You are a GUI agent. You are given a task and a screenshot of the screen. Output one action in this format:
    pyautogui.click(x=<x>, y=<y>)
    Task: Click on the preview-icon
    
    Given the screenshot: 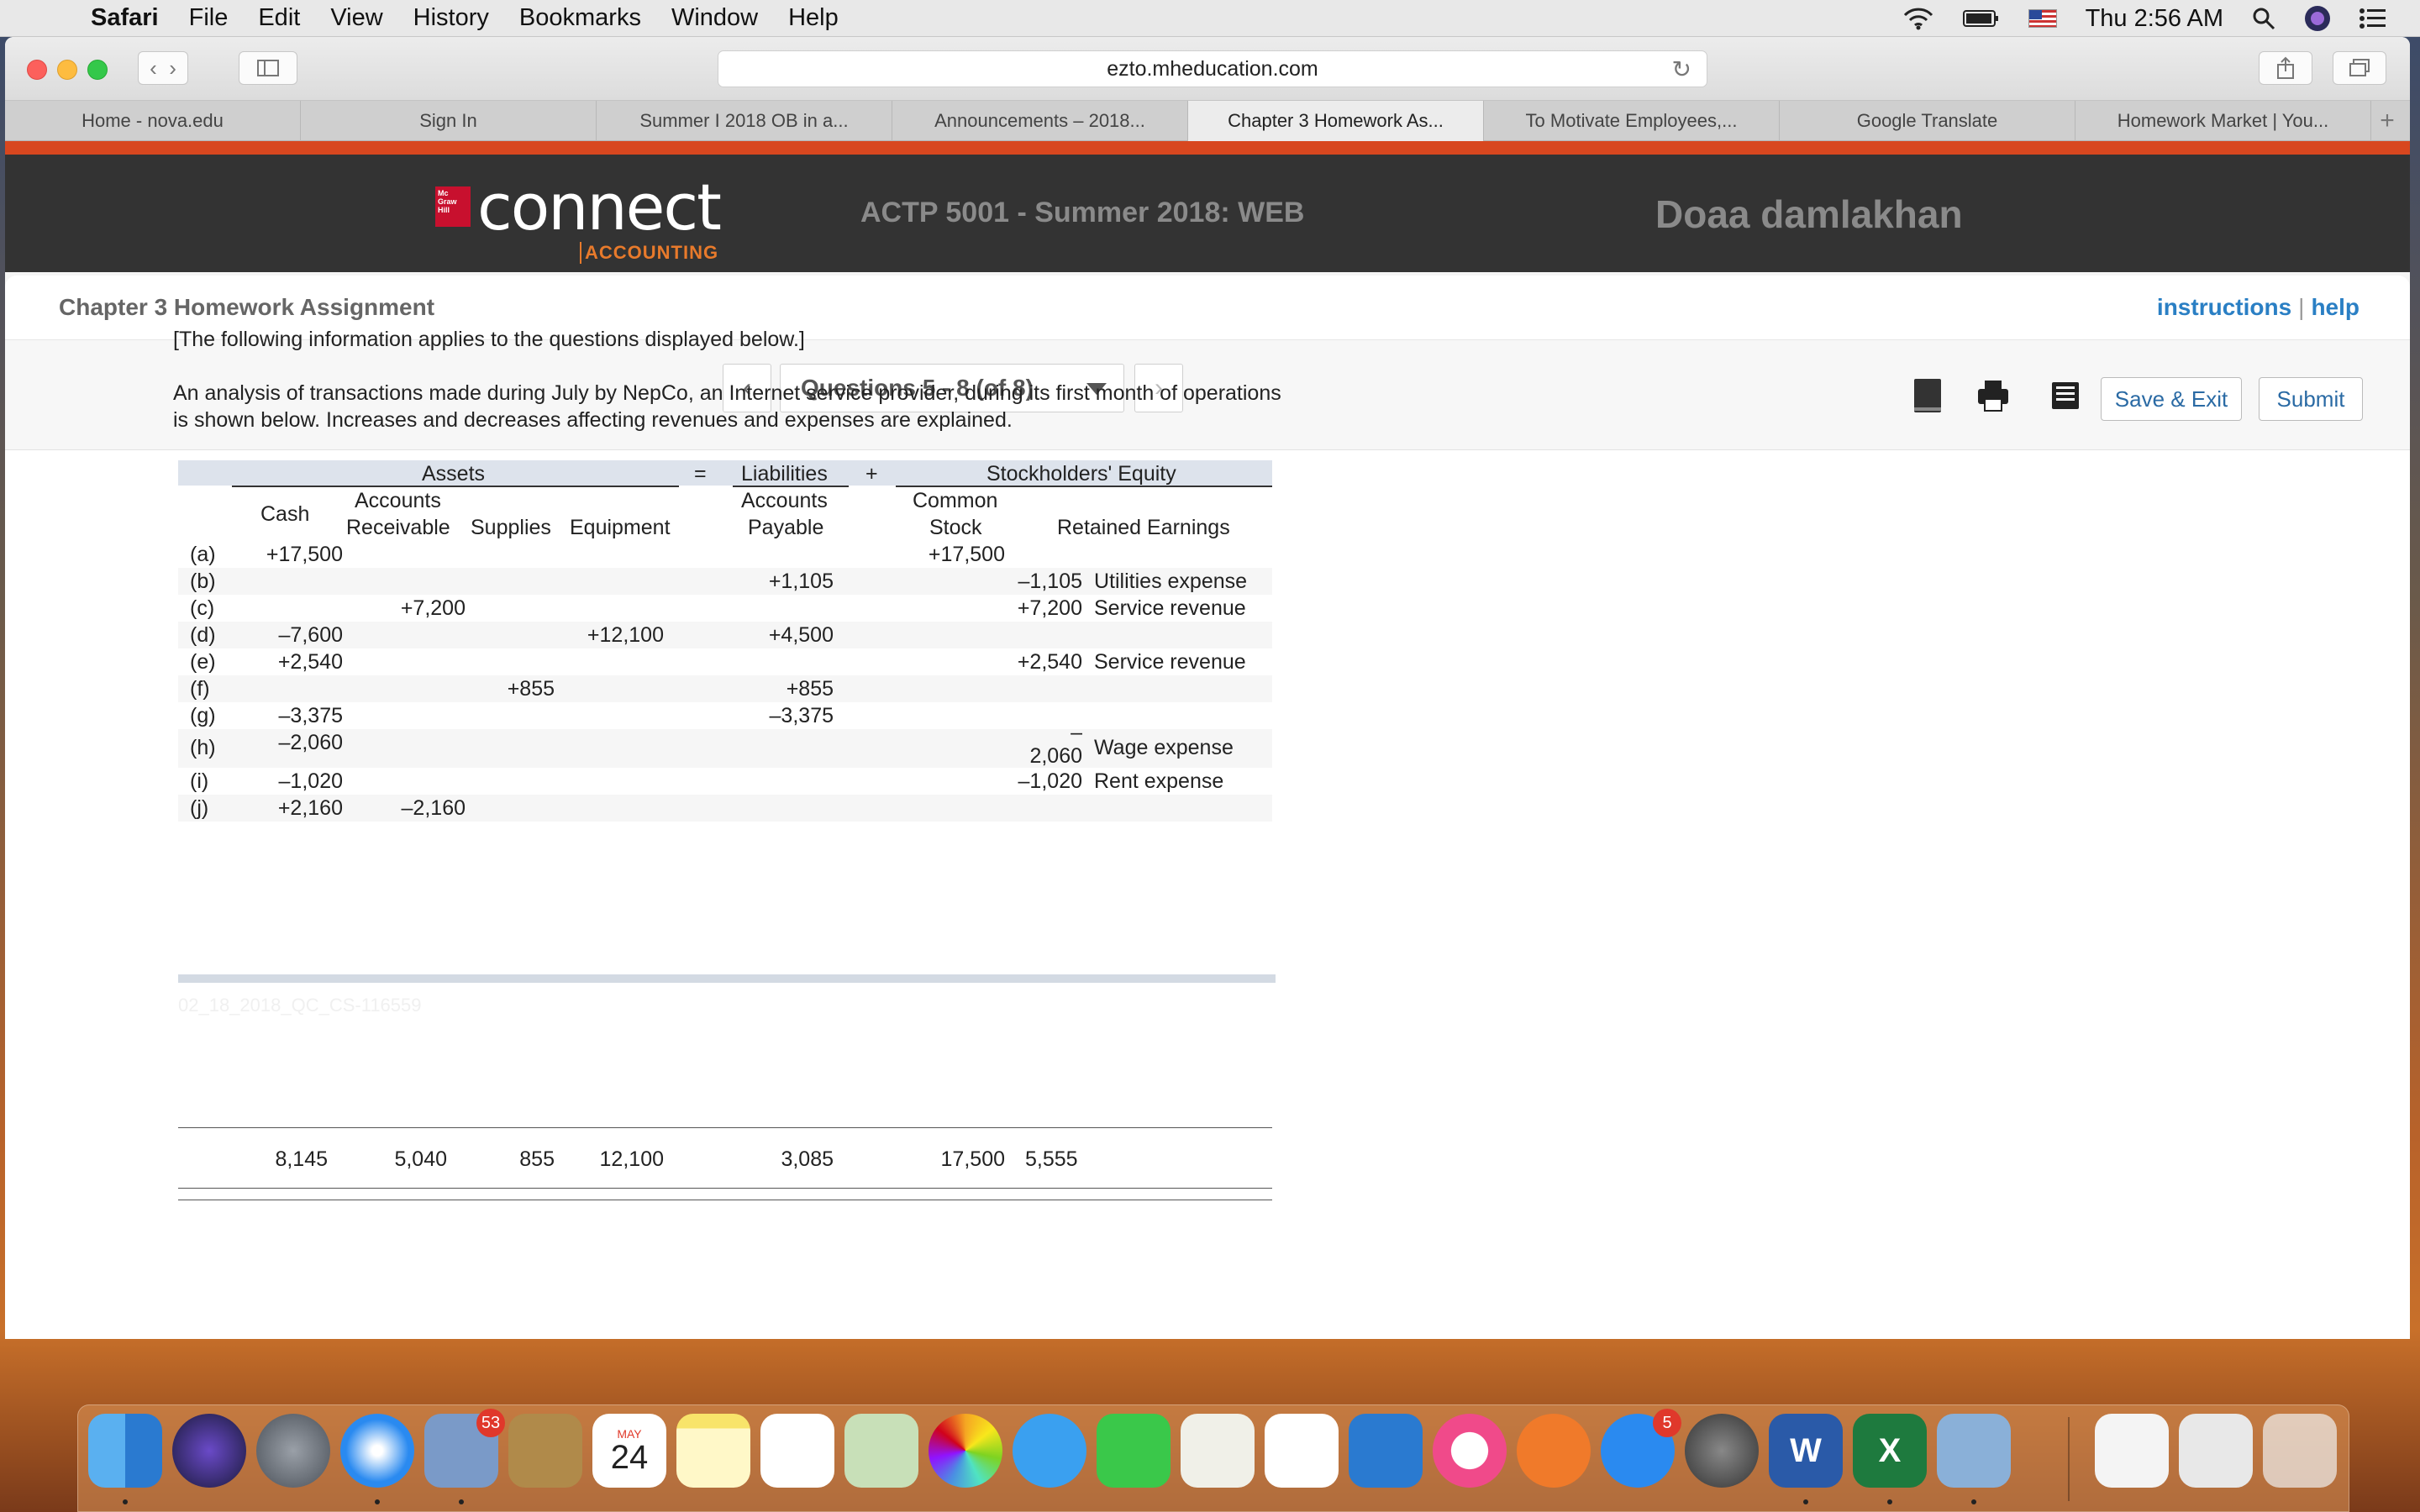 What is the action you would take?
    pyautogui.click(x=1974, y=1451)
    